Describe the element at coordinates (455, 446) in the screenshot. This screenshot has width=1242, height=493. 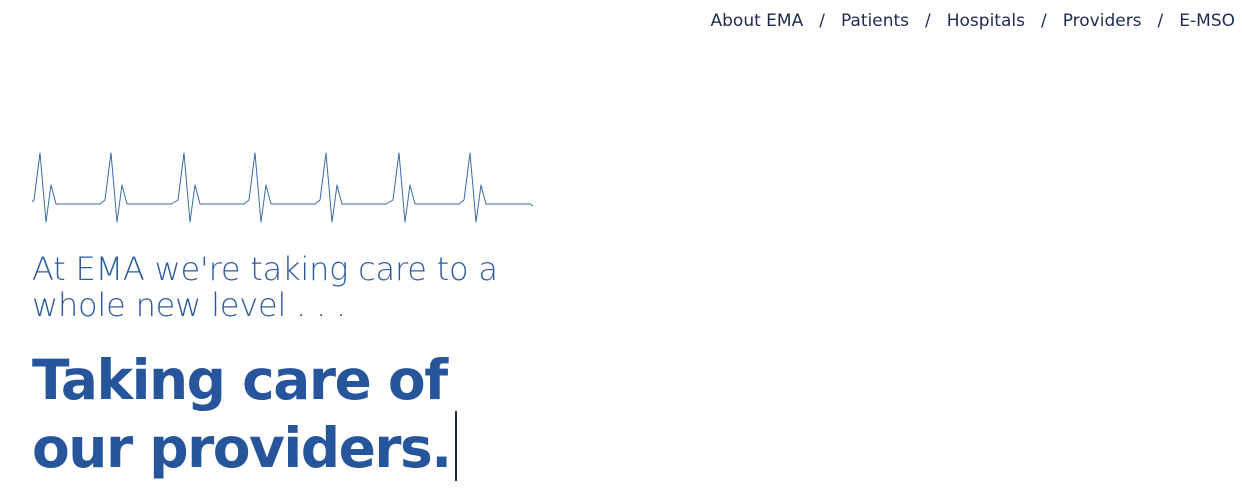
I see `typing-cursor` at that location.